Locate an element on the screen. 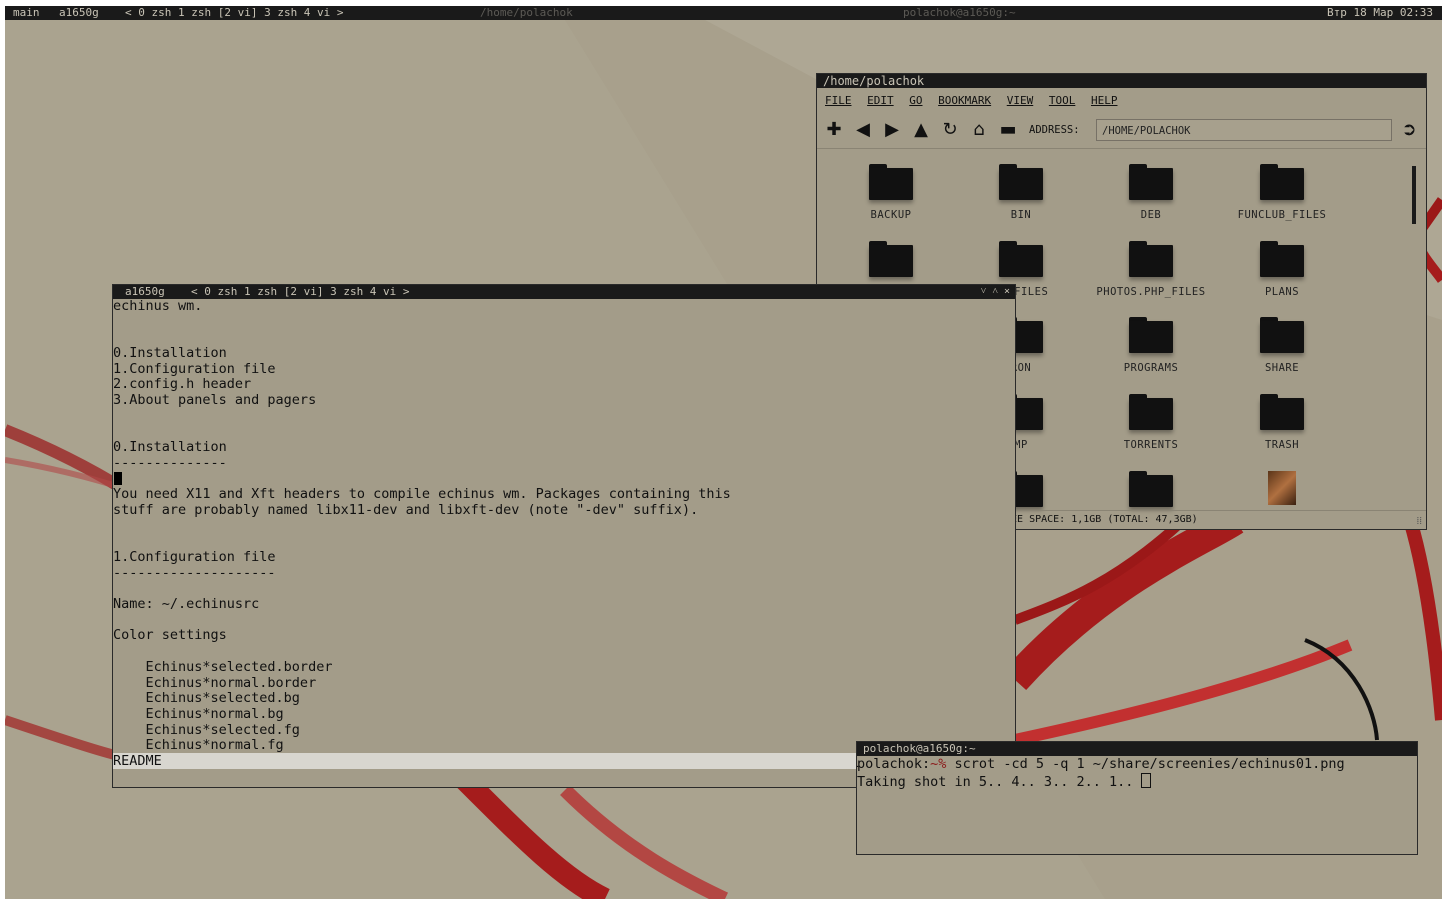 This screenshot has height=899, width=1452. folder-label: PROGRAMS is located at coordinates (1151, 368).